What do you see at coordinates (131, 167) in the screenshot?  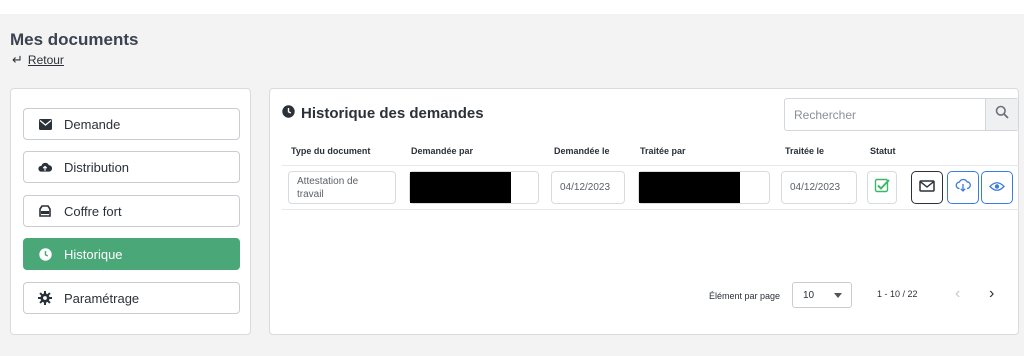 I see `sidebar-item-distribution: Distribution` at bounding box center [131, 167].